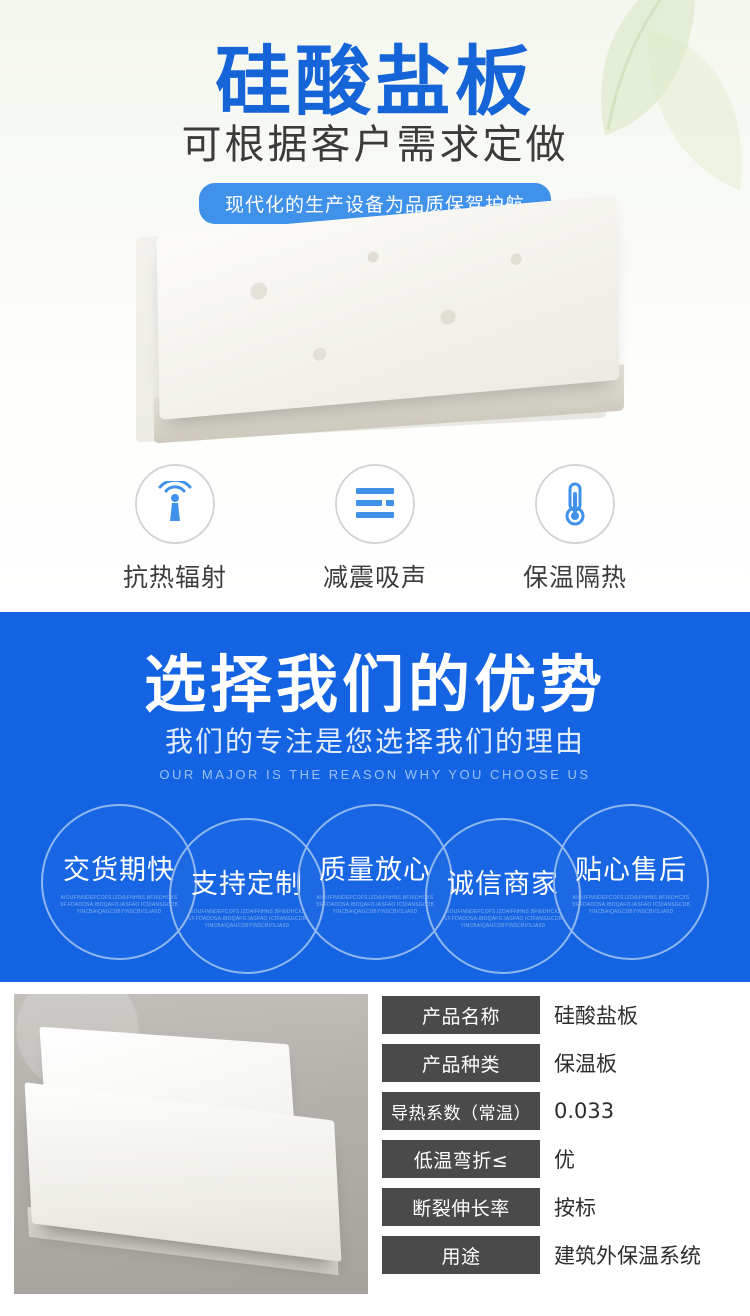 The image size is (750, 1316). I want to click on table-row: 产品种类 保温板, so click(559, 1063).